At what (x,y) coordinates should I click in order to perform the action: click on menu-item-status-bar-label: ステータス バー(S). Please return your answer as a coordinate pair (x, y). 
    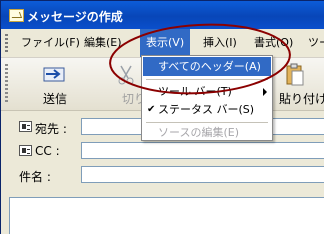
    Looking at the image, I should click on (206, 109).